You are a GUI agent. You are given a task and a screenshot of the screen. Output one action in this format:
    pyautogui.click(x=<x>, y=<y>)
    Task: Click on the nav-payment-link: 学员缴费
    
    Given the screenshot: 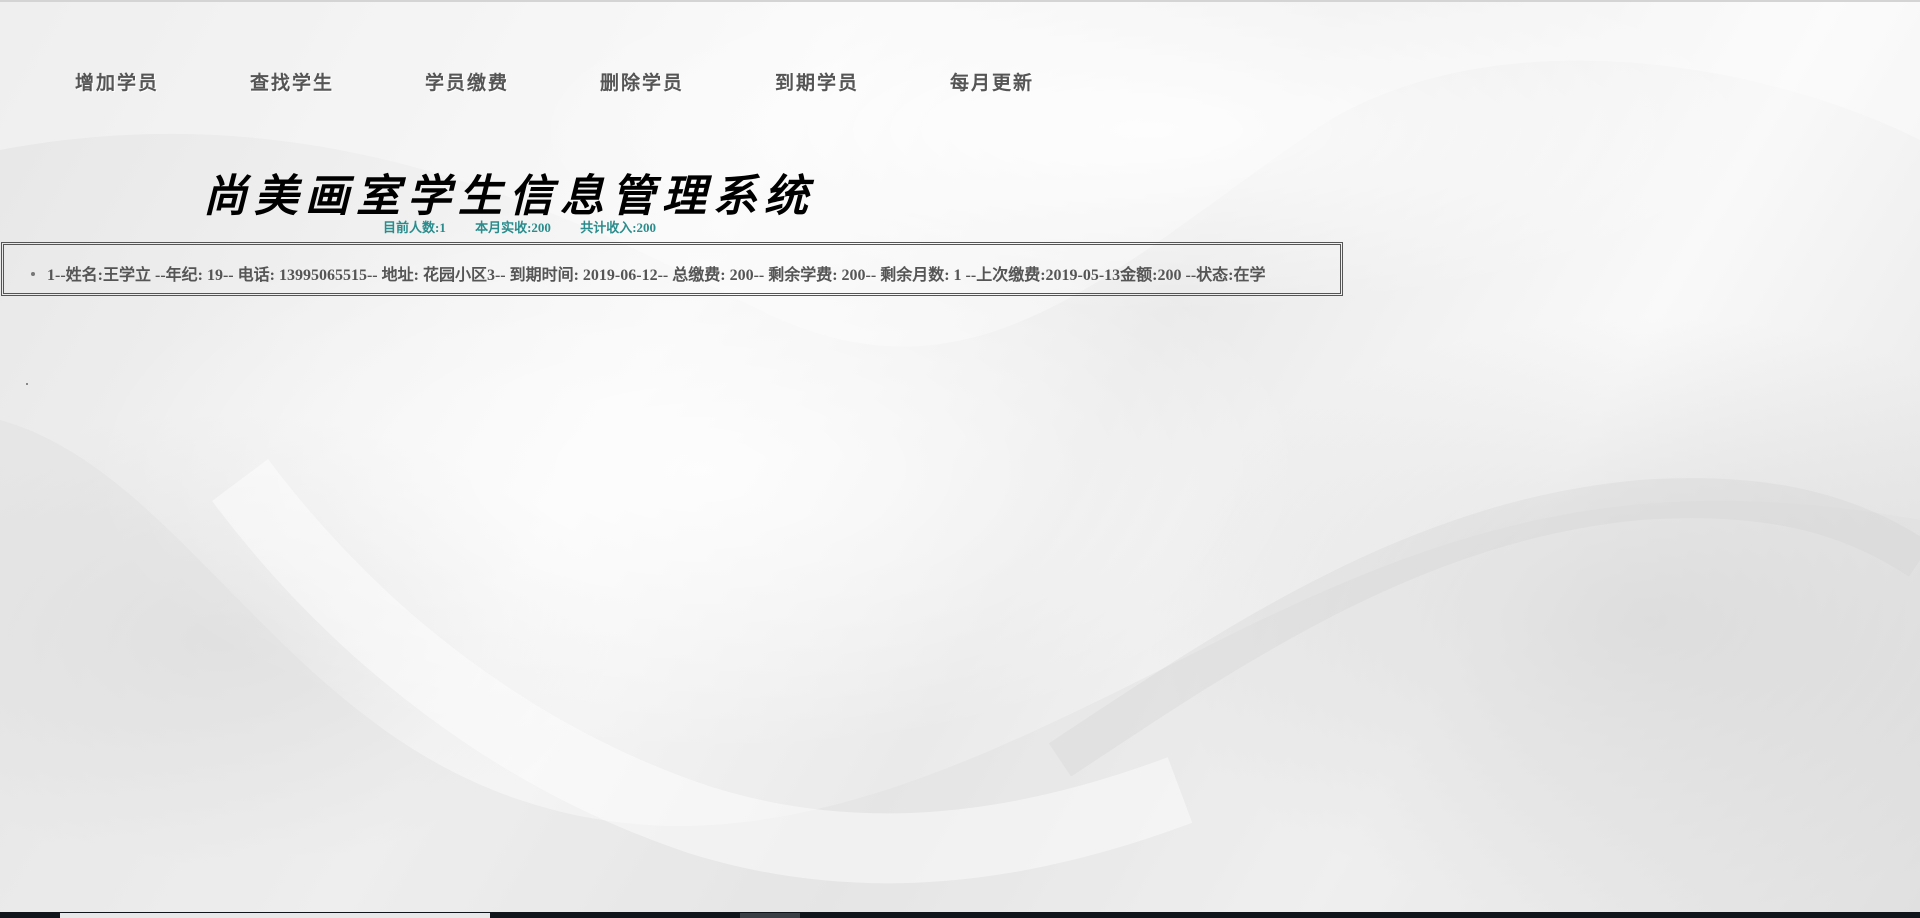 What is the action you would take?
    pyautogui.click(x=512, y=82)
    